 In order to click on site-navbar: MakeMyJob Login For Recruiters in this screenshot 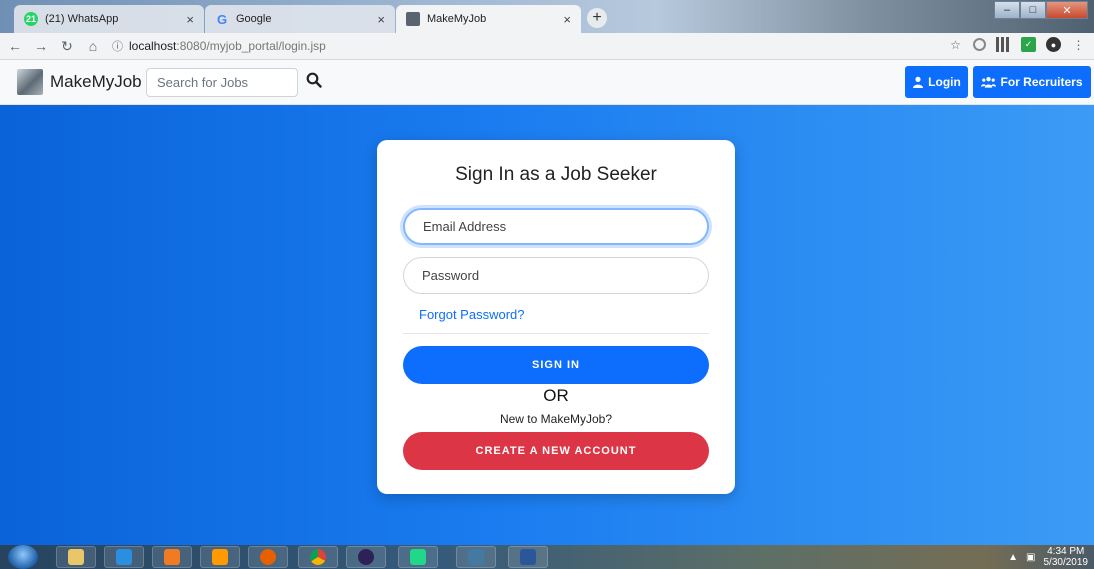, I will do `click(547, 82)`.